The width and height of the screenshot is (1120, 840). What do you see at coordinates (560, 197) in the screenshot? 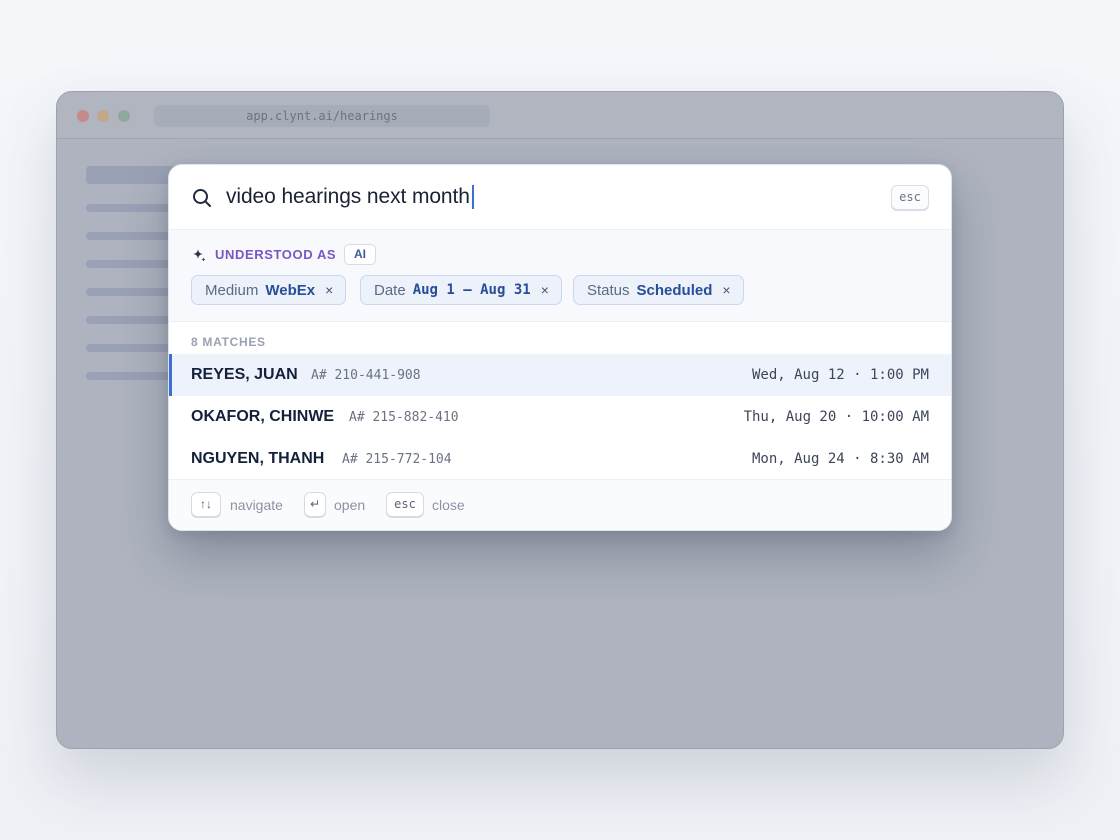
I see `search-row: video hearings next month esc` at bounding box center [560, 197].